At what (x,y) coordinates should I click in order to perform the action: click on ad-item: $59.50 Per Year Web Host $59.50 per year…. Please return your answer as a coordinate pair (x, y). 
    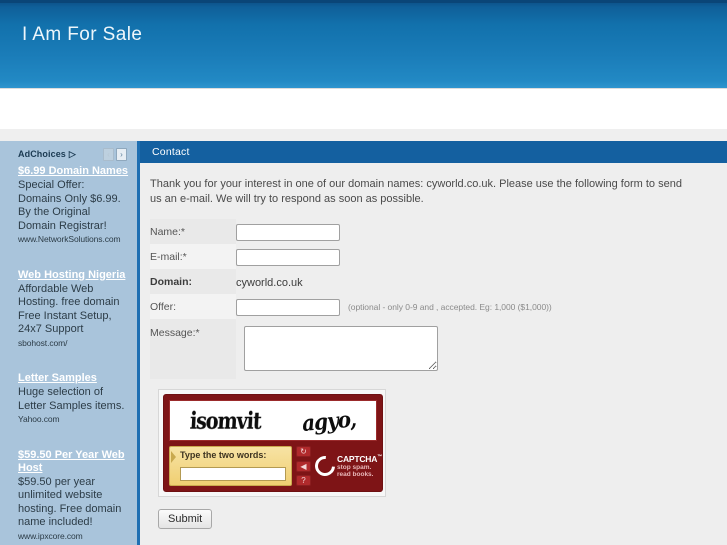
    Looking at the image, I should click on (68, 494).